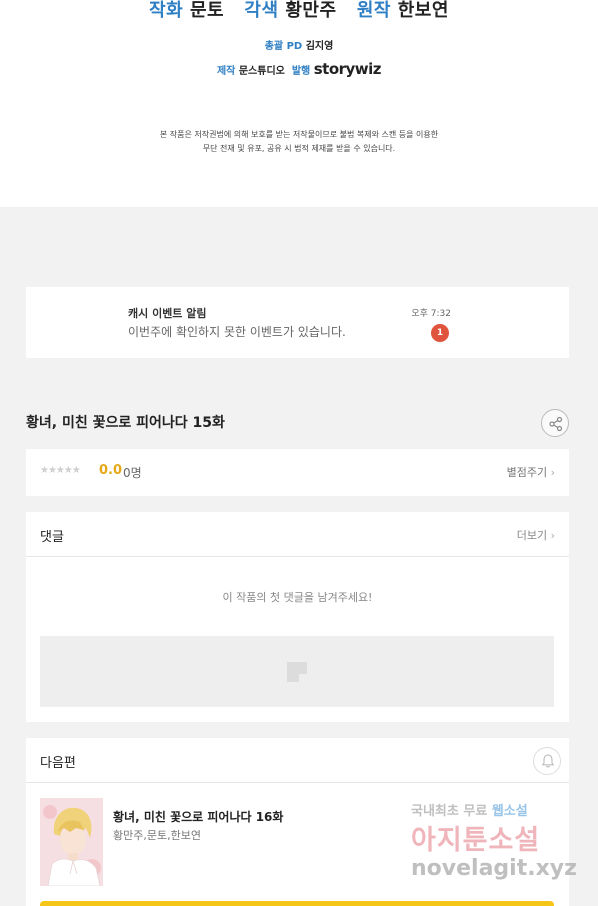  What do you see at coordinates (527, 472) in the screenshot?
I see `rate-label: 별점주기` at bounding box center [527, 472].